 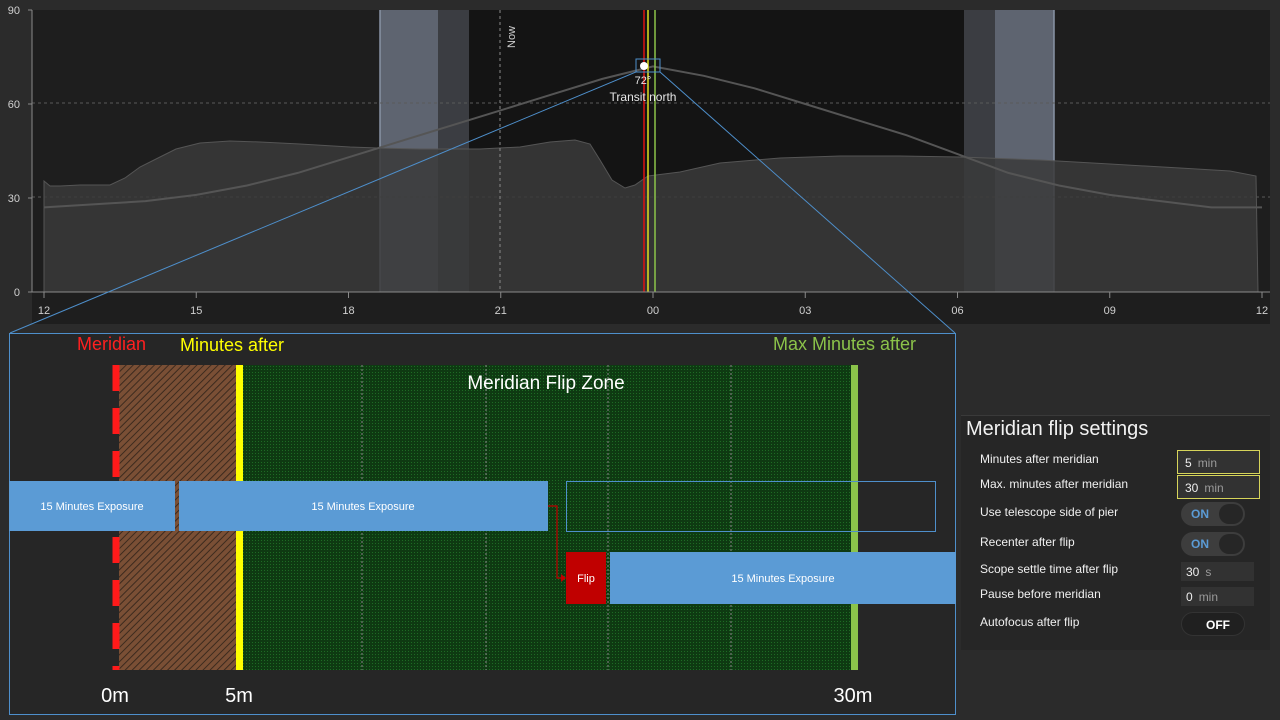 I want to click on scale-5m: 5m, so click(x=239, y=696).